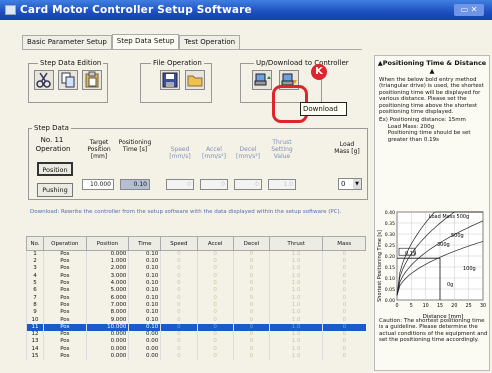  Describe the element at coordinates (195, 334) in the screenshot. I see `table-row: 12 Pos 0.000 0.00 0 0 0 1.0 0` at that location.